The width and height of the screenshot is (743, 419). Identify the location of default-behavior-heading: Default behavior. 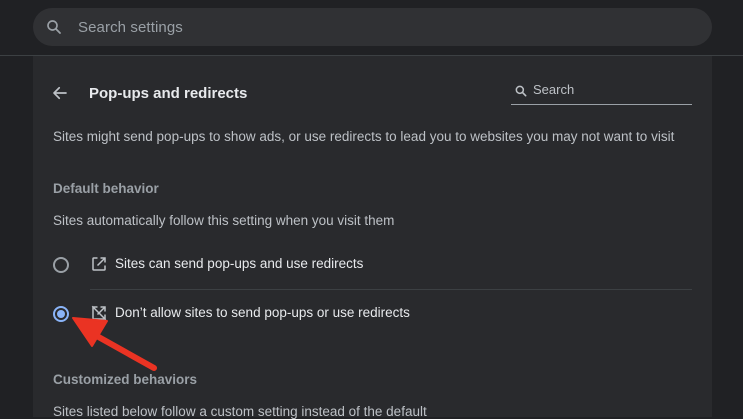
(106, 188).